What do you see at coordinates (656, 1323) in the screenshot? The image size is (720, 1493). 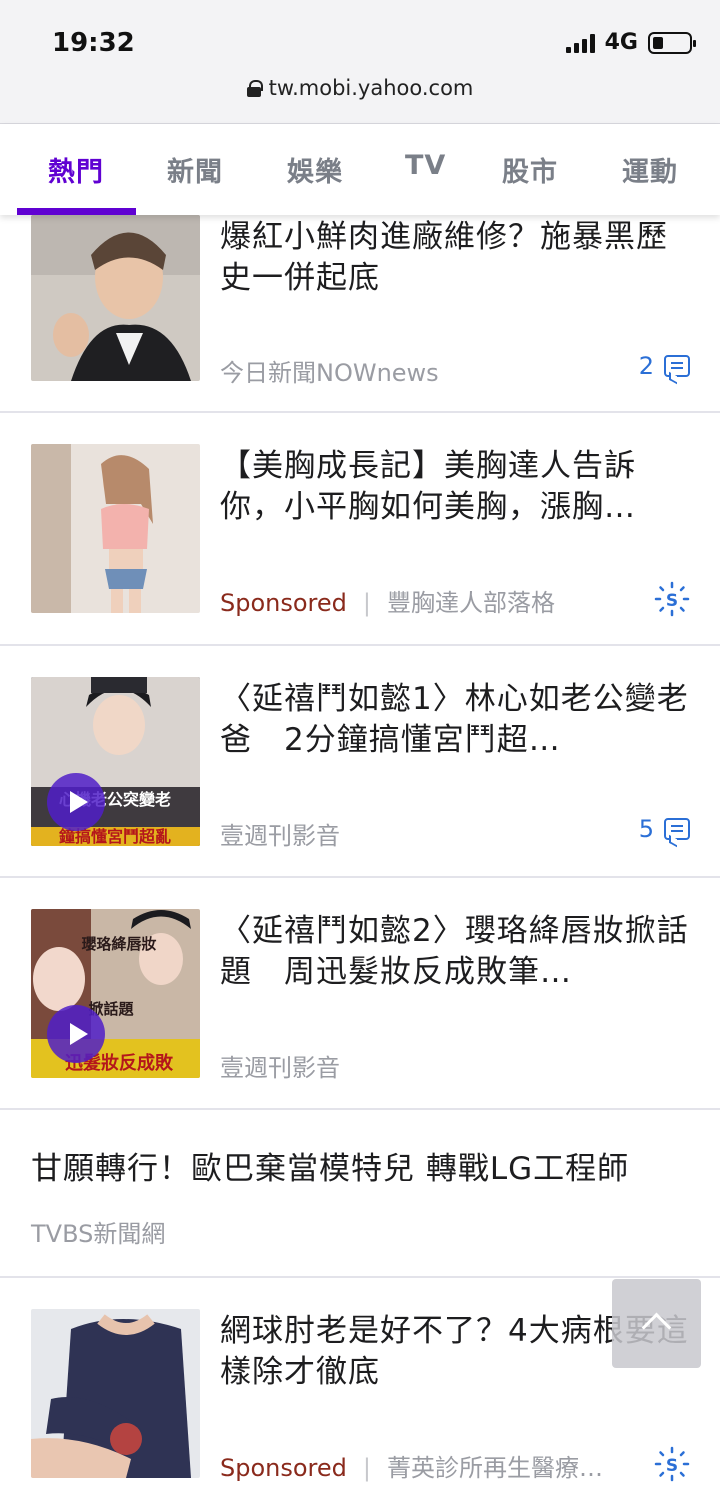 I see `scroll-to-top-button` at bounding box center [656, 1323].